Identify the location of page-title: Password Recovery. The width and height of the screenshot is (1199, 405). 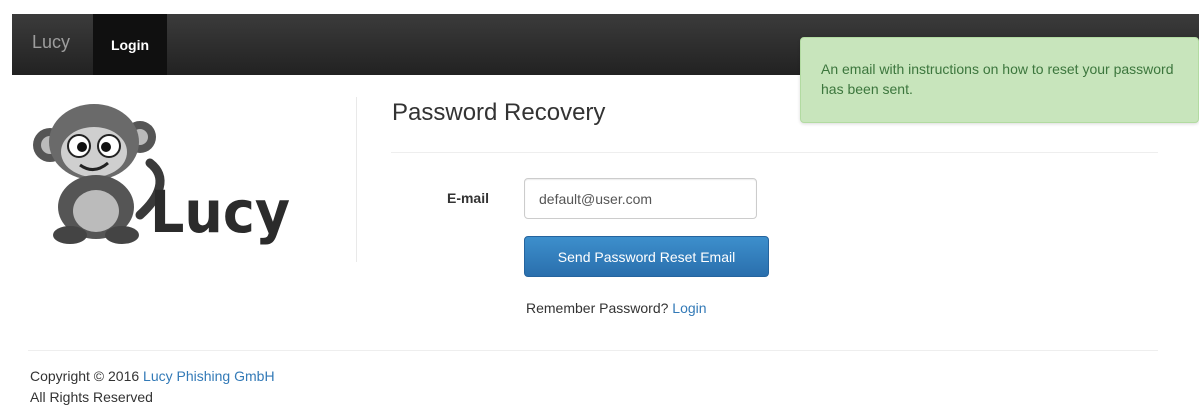
(499, 112).